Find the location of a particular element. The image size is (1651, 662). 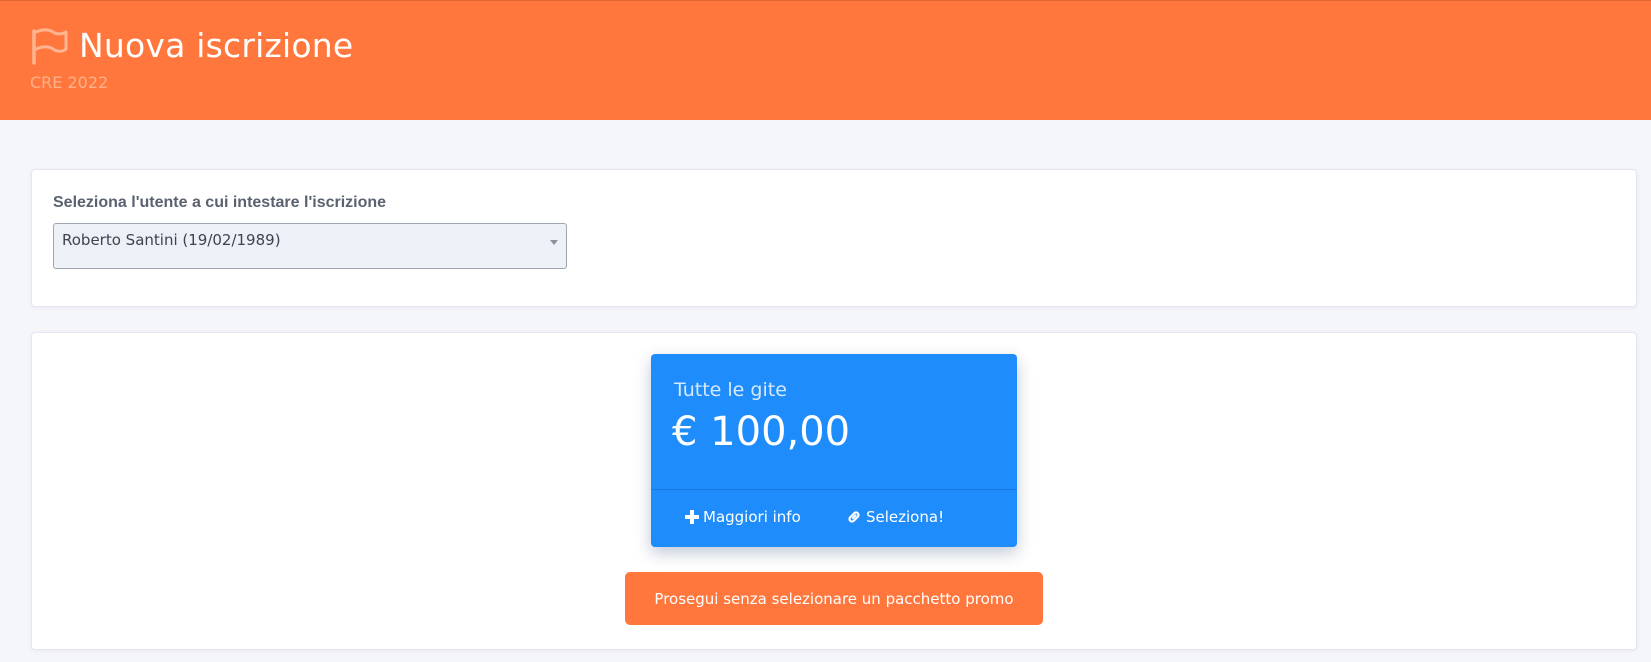

select-package-link: Seleziona! is located at coordinates (895, 517).